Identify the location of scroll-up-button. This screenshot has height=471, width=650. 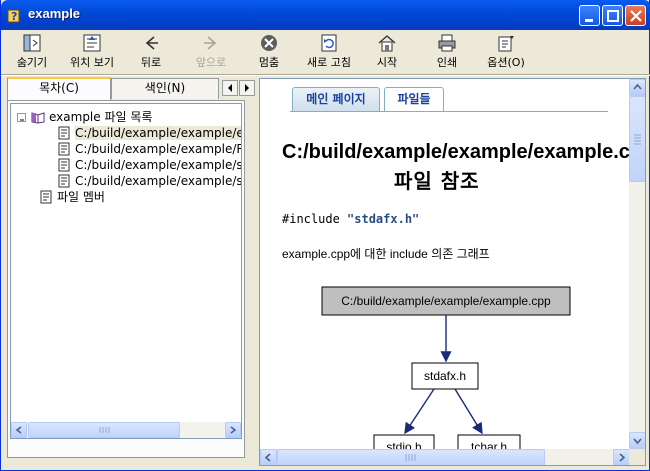
(637, 87).